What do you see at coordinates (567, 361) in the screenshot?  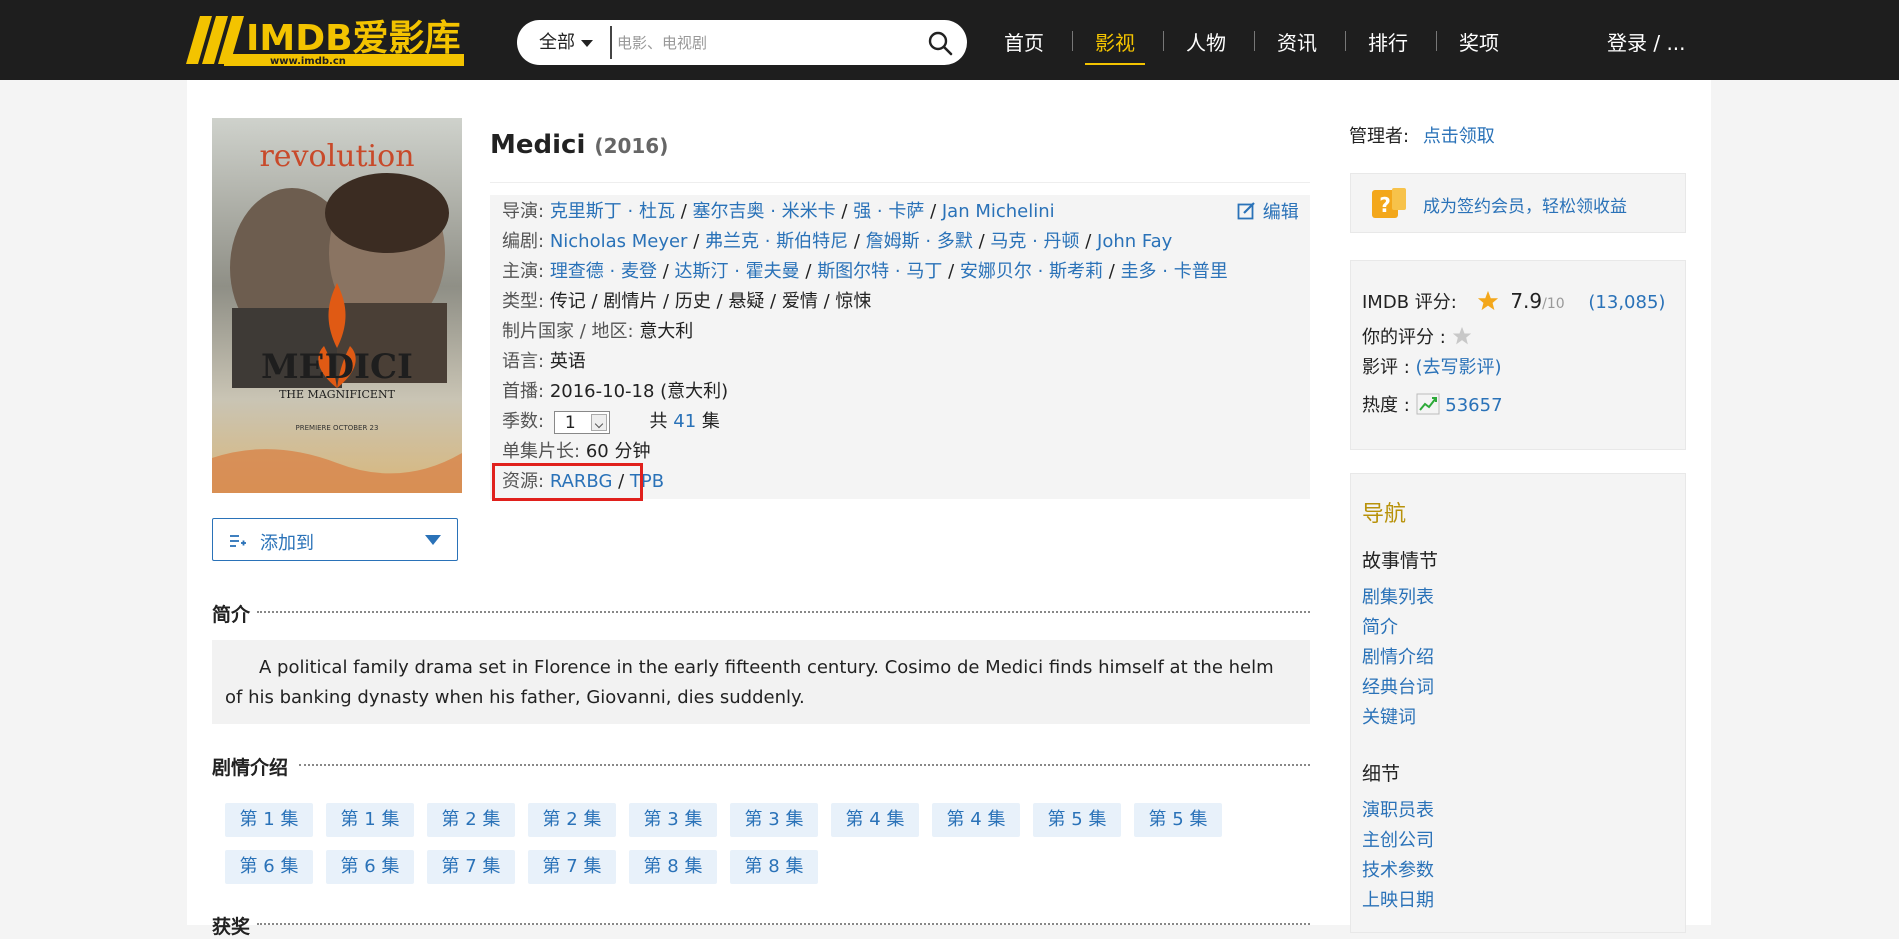 I see `language-value: 英语` at bounding box center [567, 361].